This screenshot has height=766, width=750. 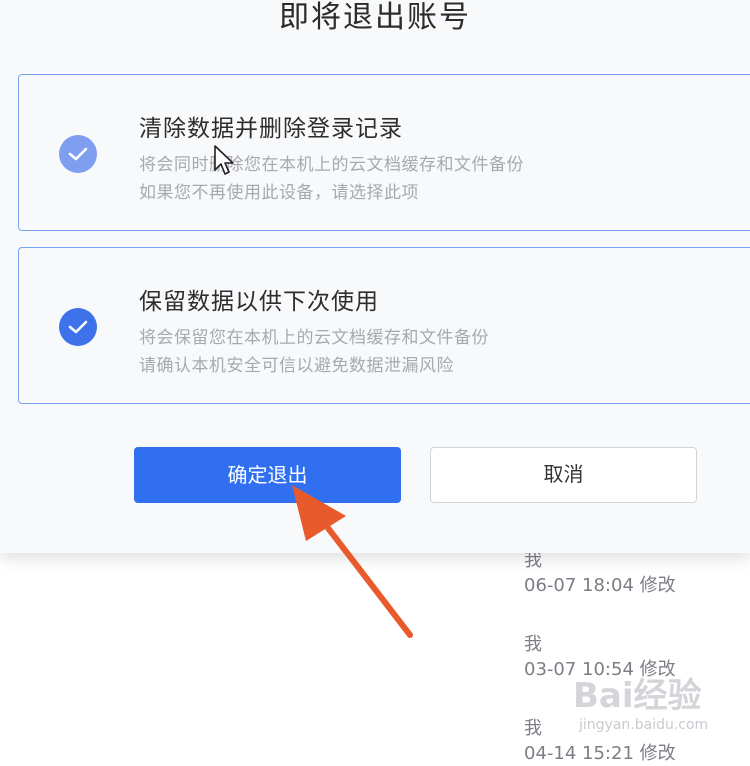 I want to click on annotation-arrow-icon, so click(x=352, y=561).